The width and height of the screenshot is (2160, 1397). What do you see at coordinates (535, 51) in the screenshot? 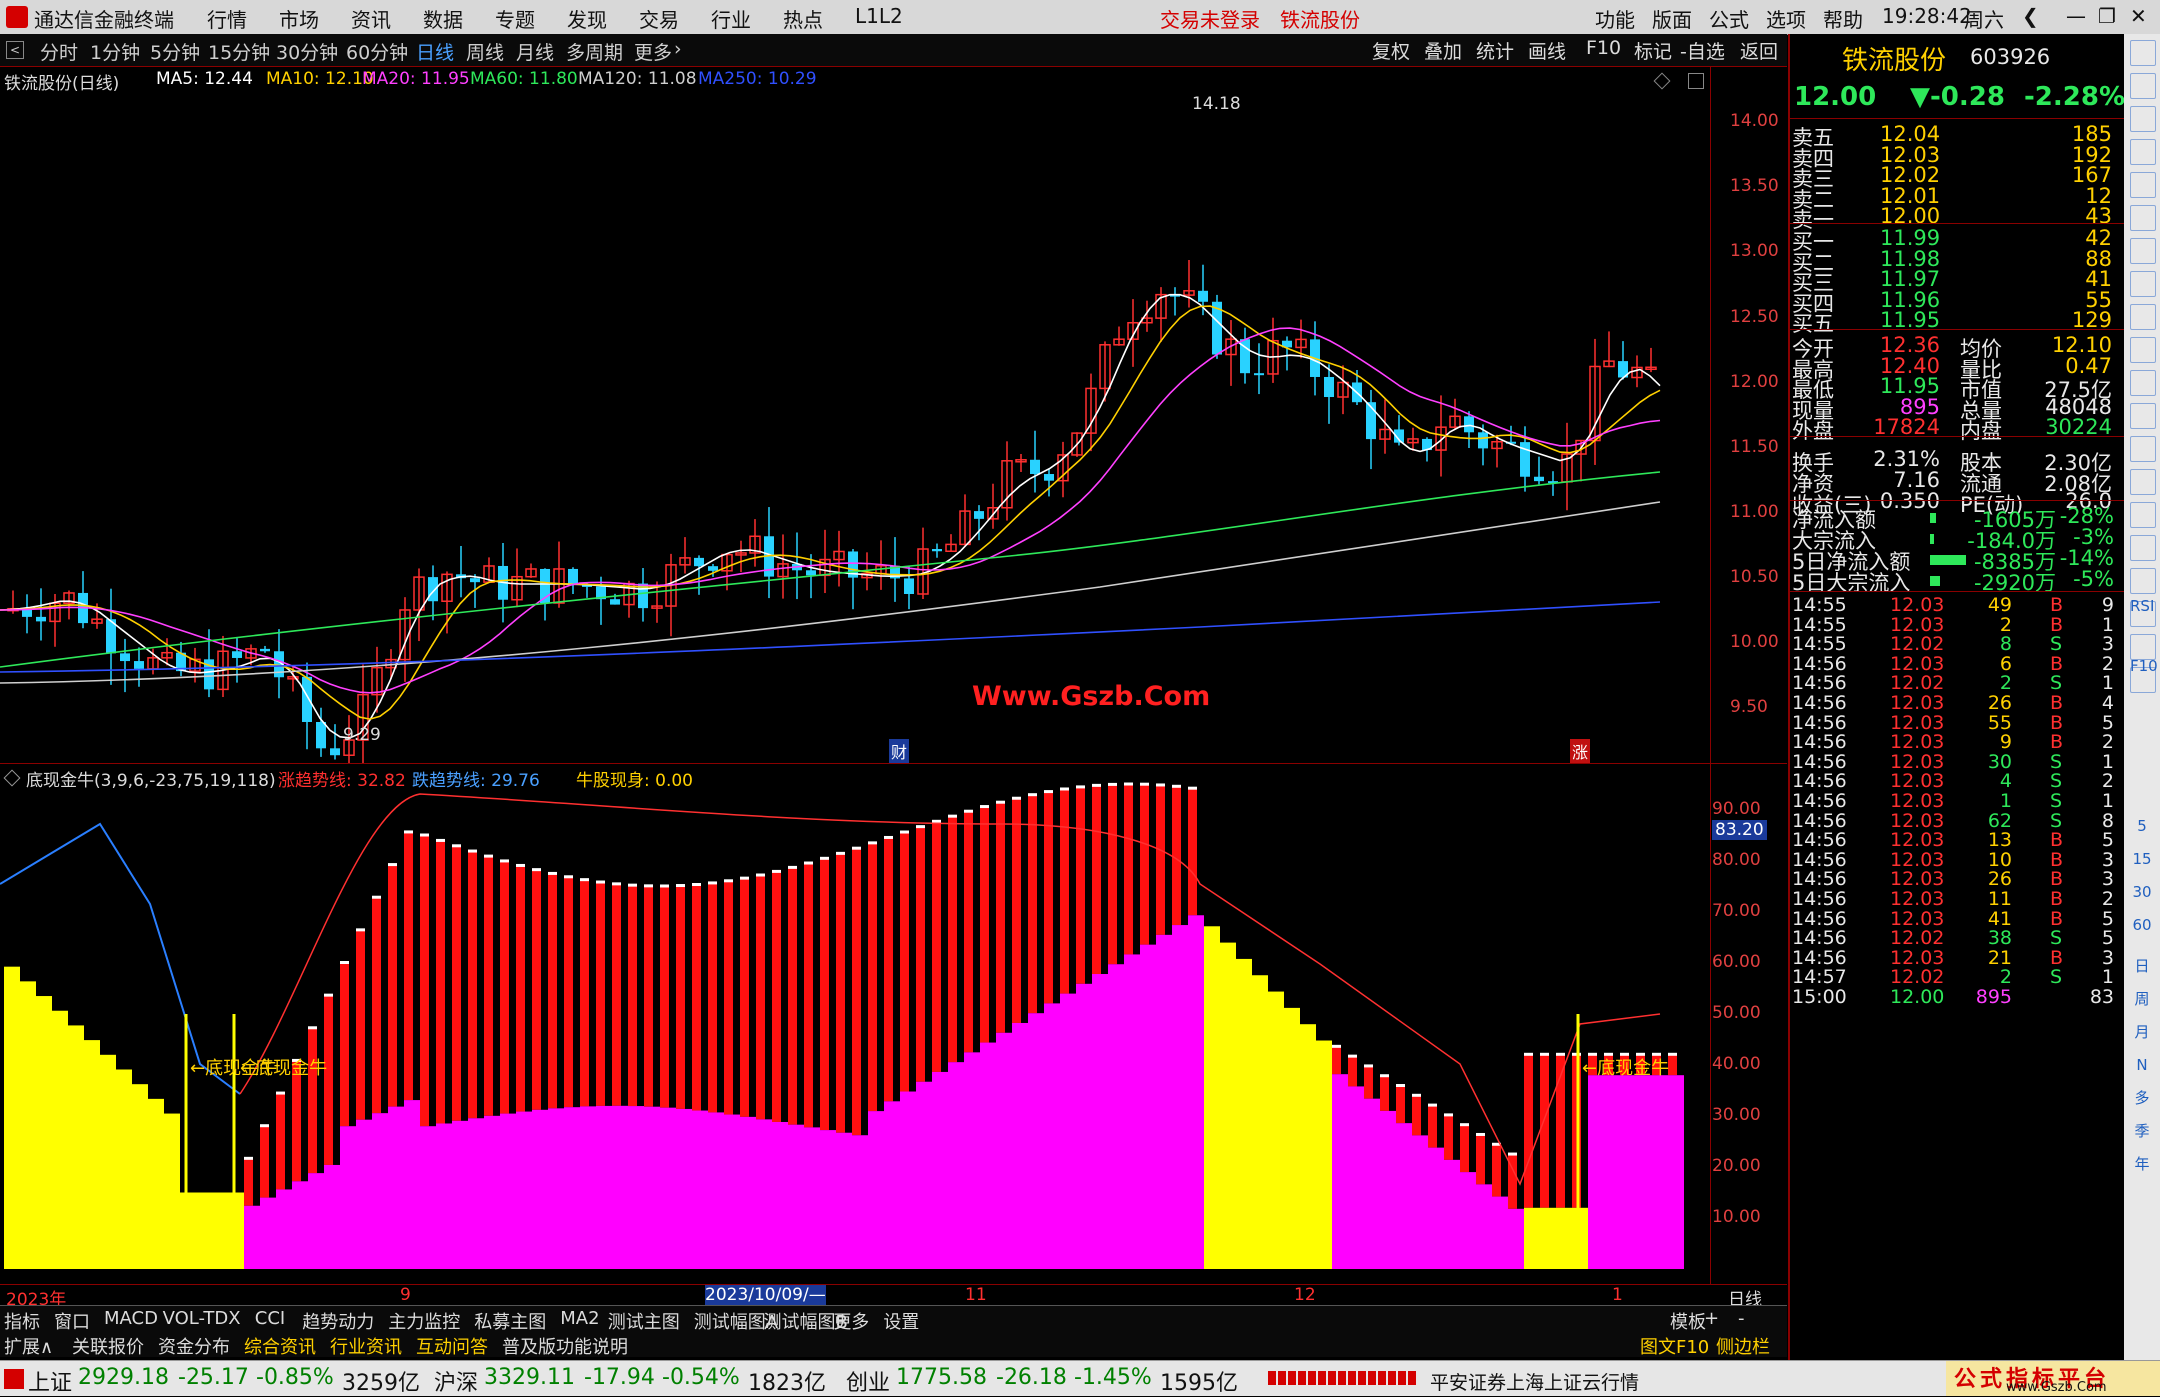
I see `period-monthly: 月线` at bounding box center [535, 51].